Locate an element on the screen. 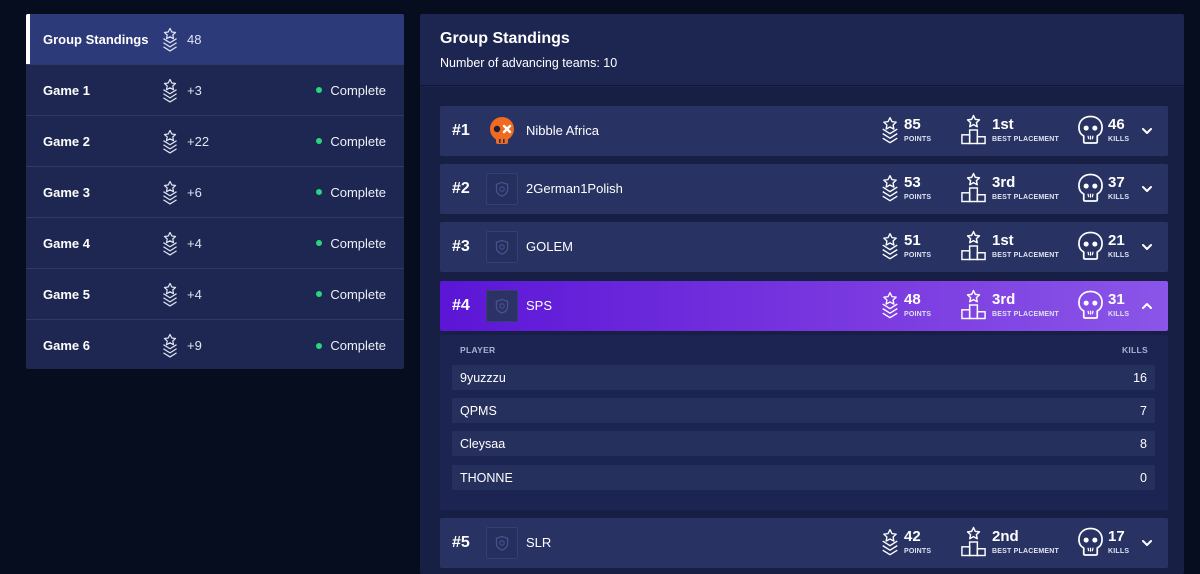 The width and height of the screenshot is (1200, 574). team-kills: 21 KILLS is located at coordinates (1107, 247).